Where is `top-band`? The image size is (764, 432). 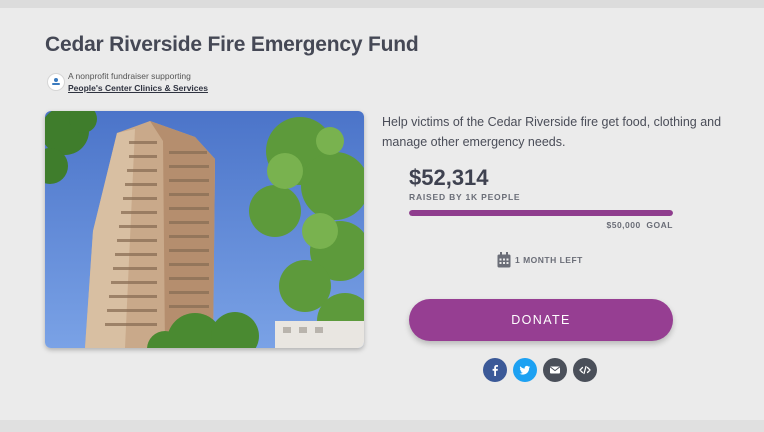 top-band is located at coordinates (382, 4).